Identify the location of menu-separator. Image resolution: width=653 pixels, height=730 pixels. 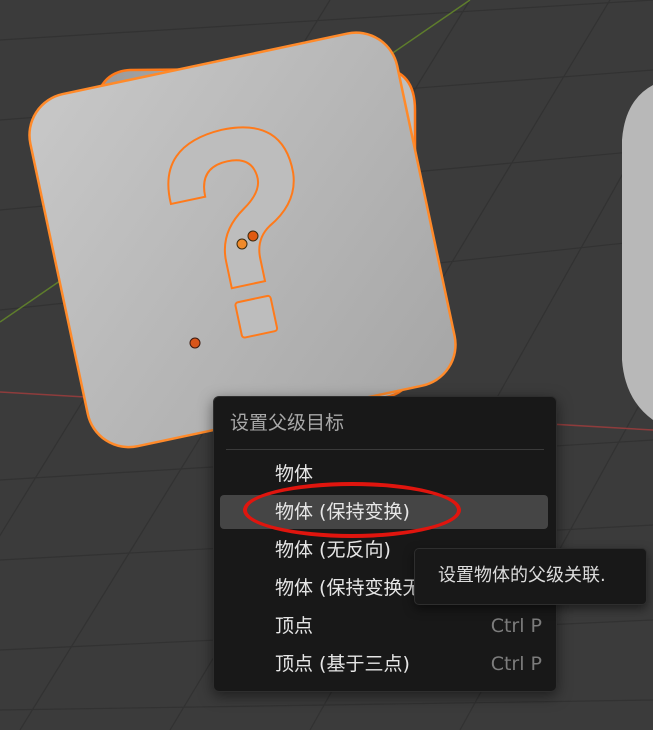
(385, 449).